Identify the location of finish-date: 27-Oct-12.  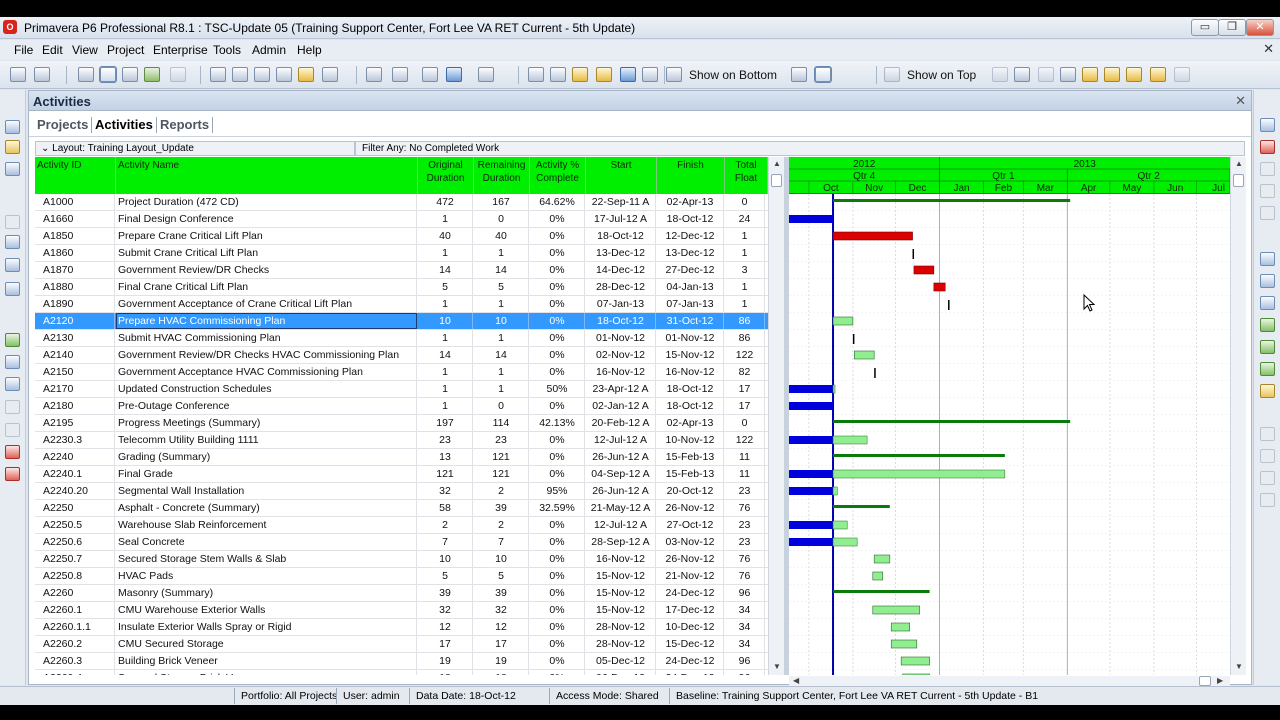
(690, 525).